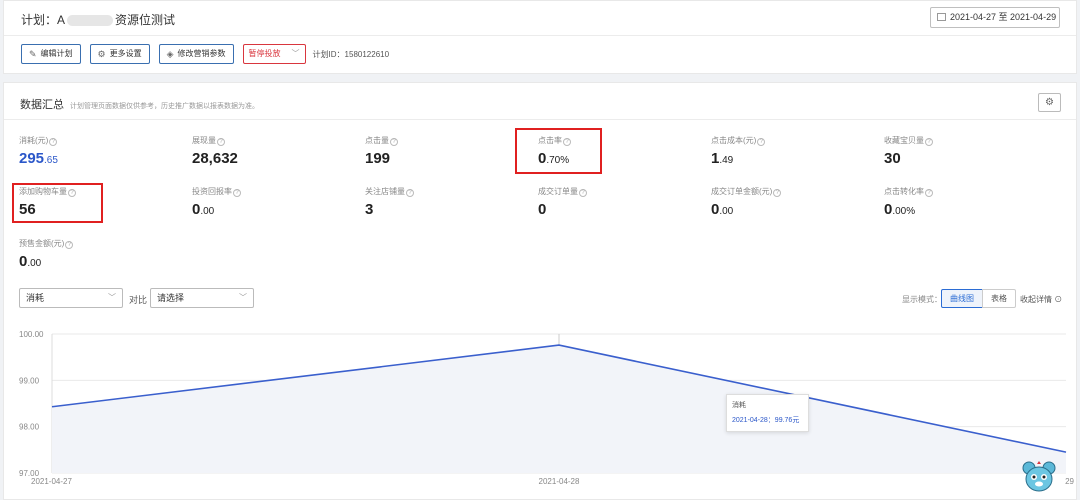 The width and height of the screenshot is (1080, 500). I want to click on marketing-params-button: ◈ 修改营销参数, so click(196, 54).